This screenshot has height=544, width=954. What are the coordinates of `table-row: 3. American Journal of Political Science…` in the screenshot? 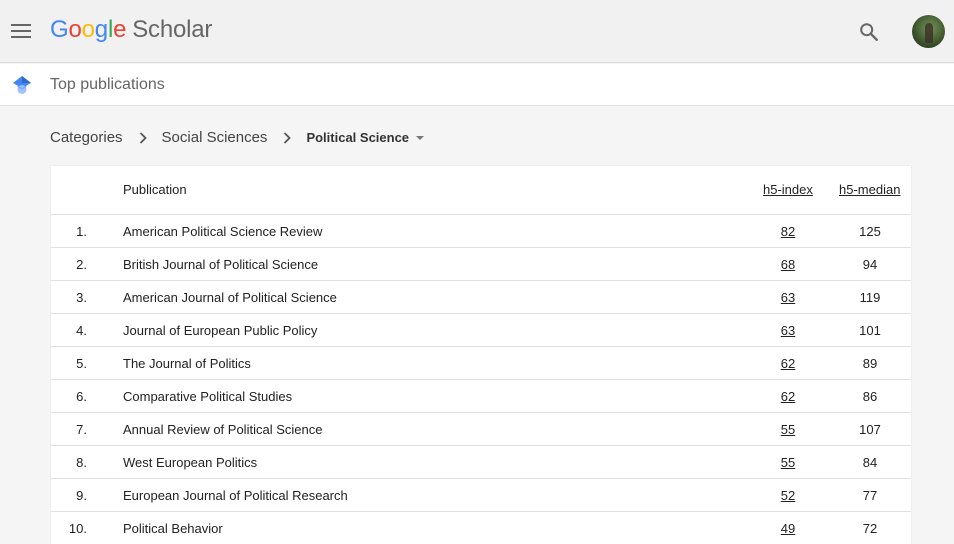 It's located at (481, 297).